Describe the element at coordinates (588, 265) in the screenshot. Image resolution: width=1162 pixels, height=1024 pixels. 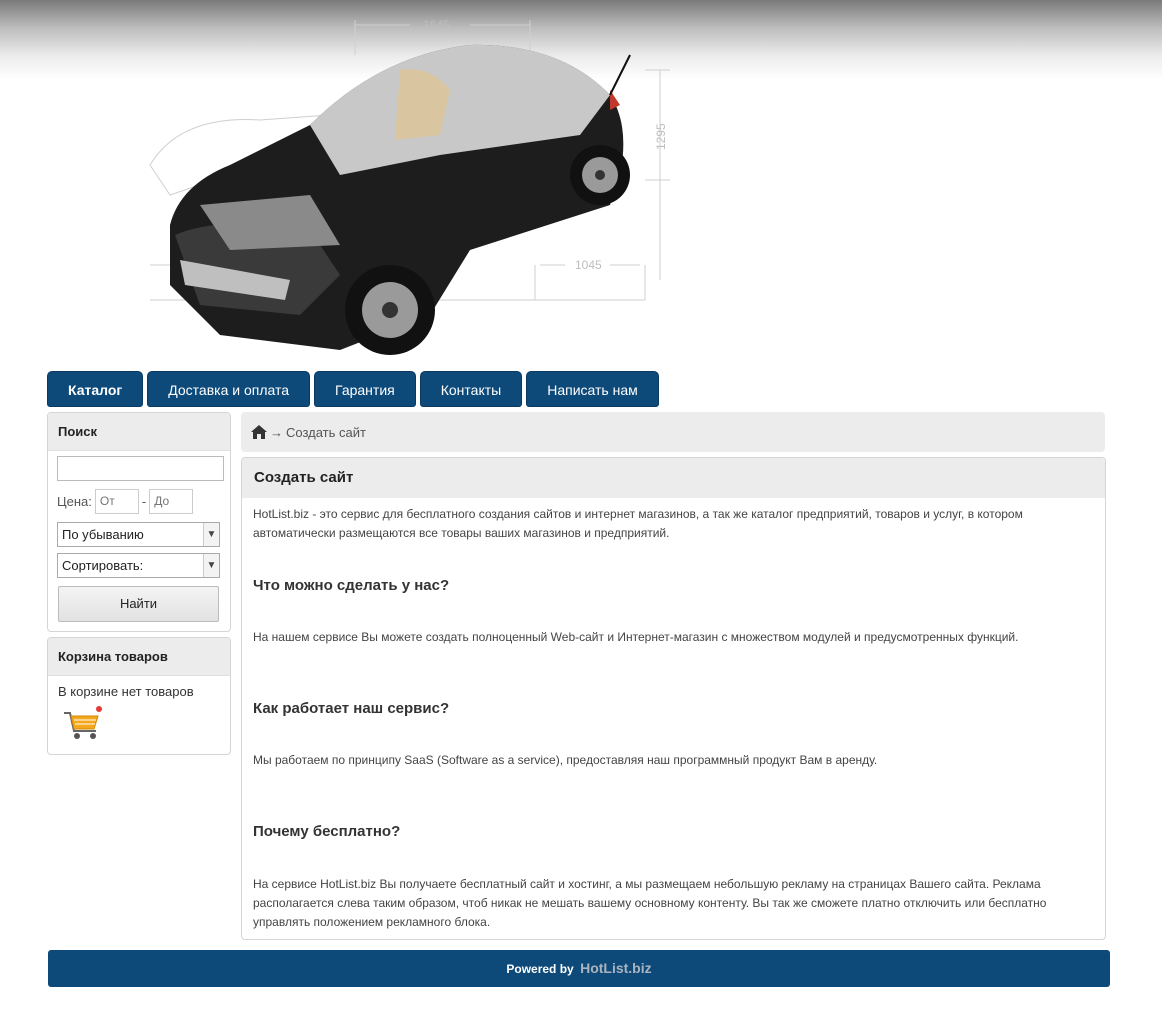
I see `dimension-bottom-label: 1045` at that location.